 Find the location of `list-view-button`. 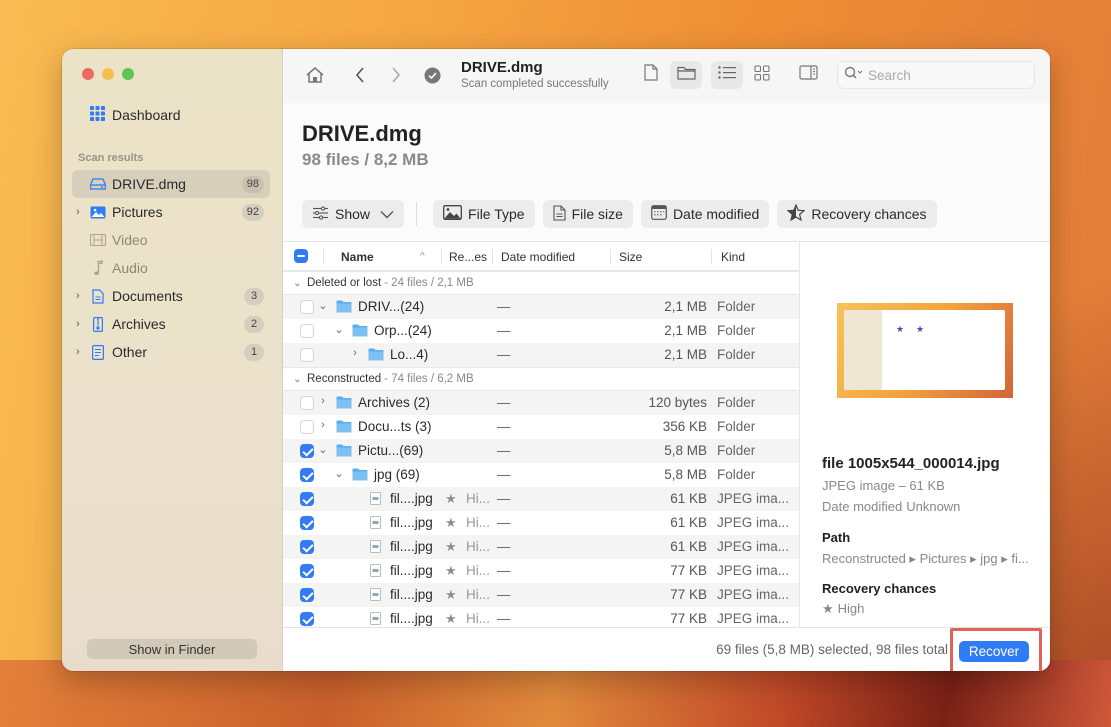

list-view-button is located at coordinates (727, 75).